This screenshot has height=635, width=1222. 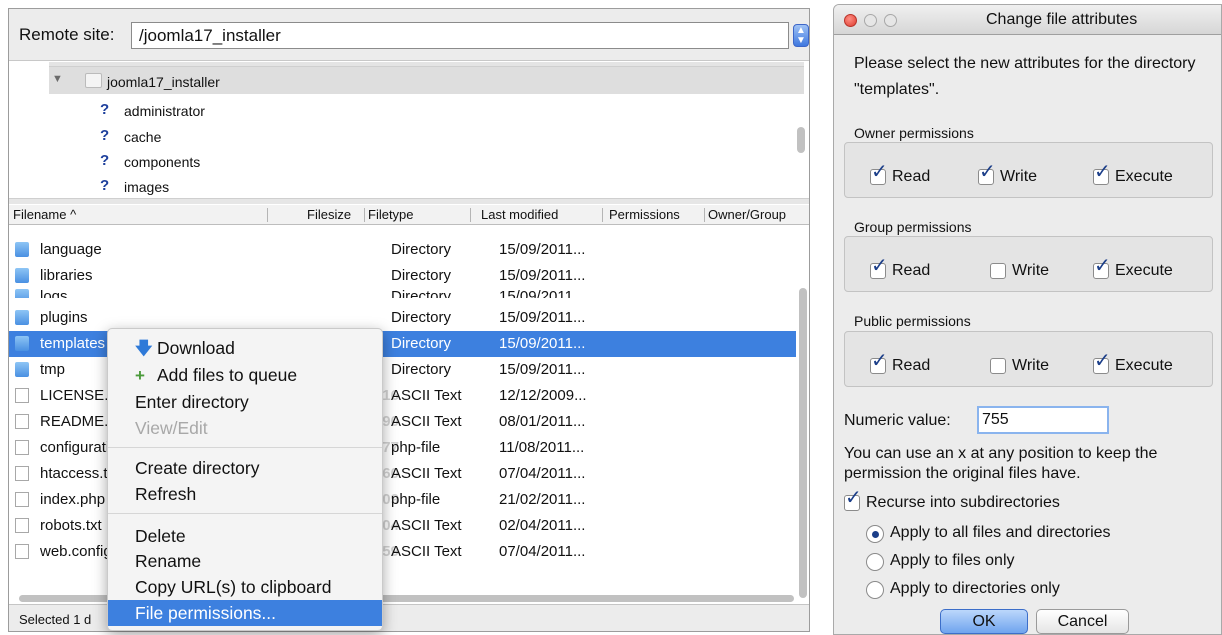 What do you see at coordinates (57, 79) in the screenshot?
I see `expand-triangle-icon: ▼` at bounding box center [57, 79].